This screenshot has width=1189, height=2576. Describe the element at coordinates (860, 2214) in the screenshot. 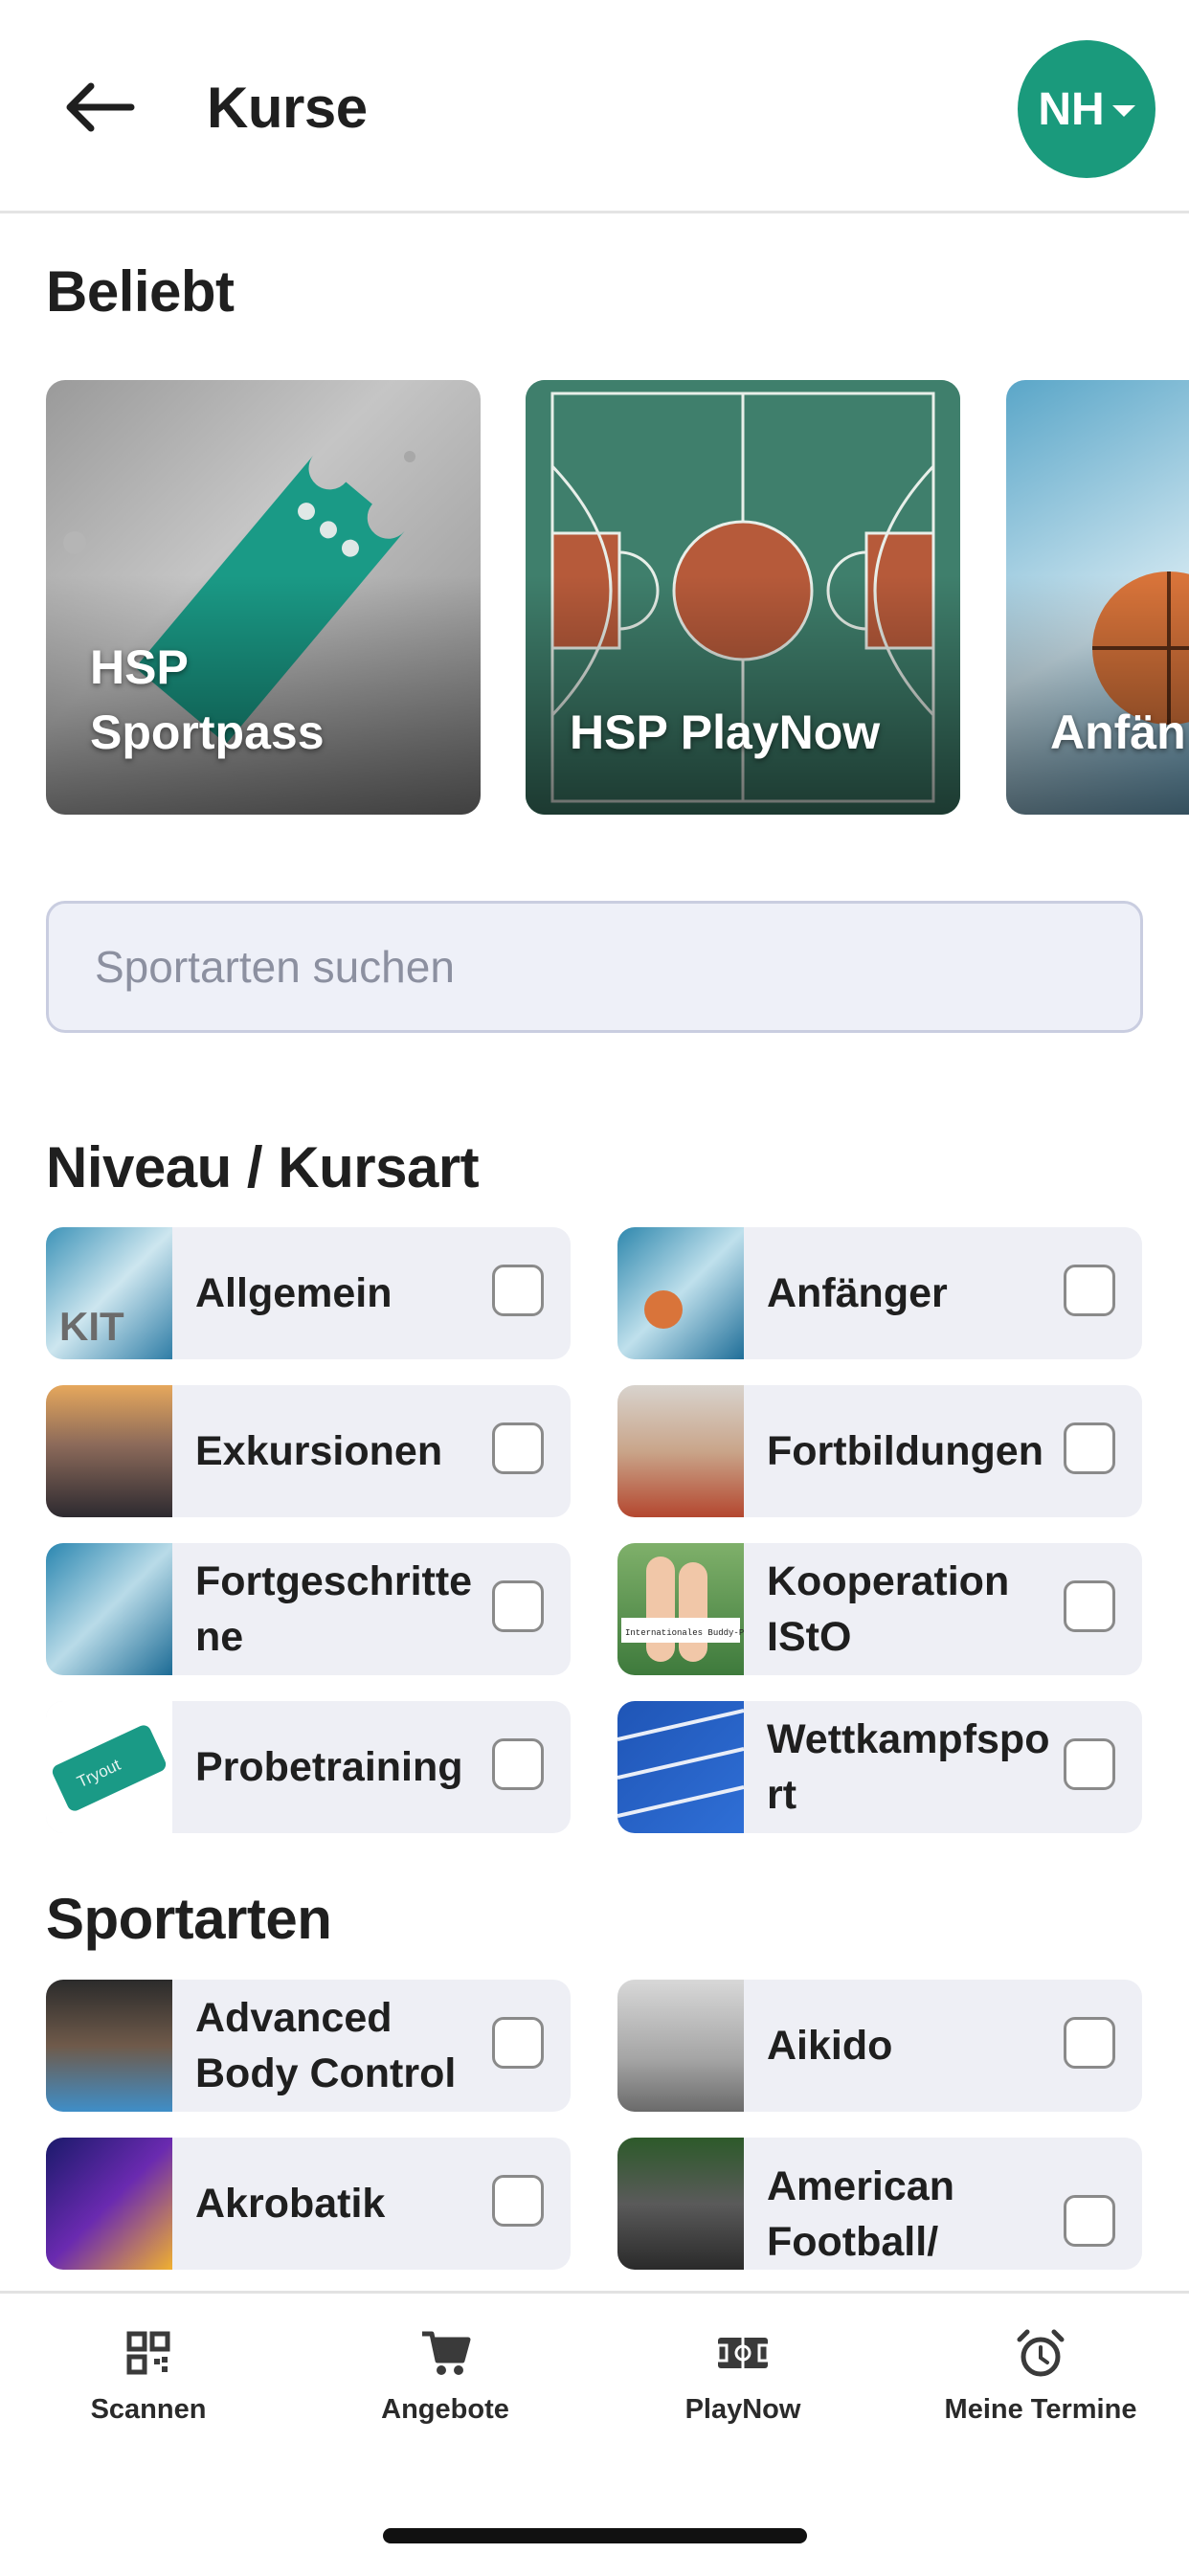

I see `sport-label: American Football/ Flagfootball` at that location.